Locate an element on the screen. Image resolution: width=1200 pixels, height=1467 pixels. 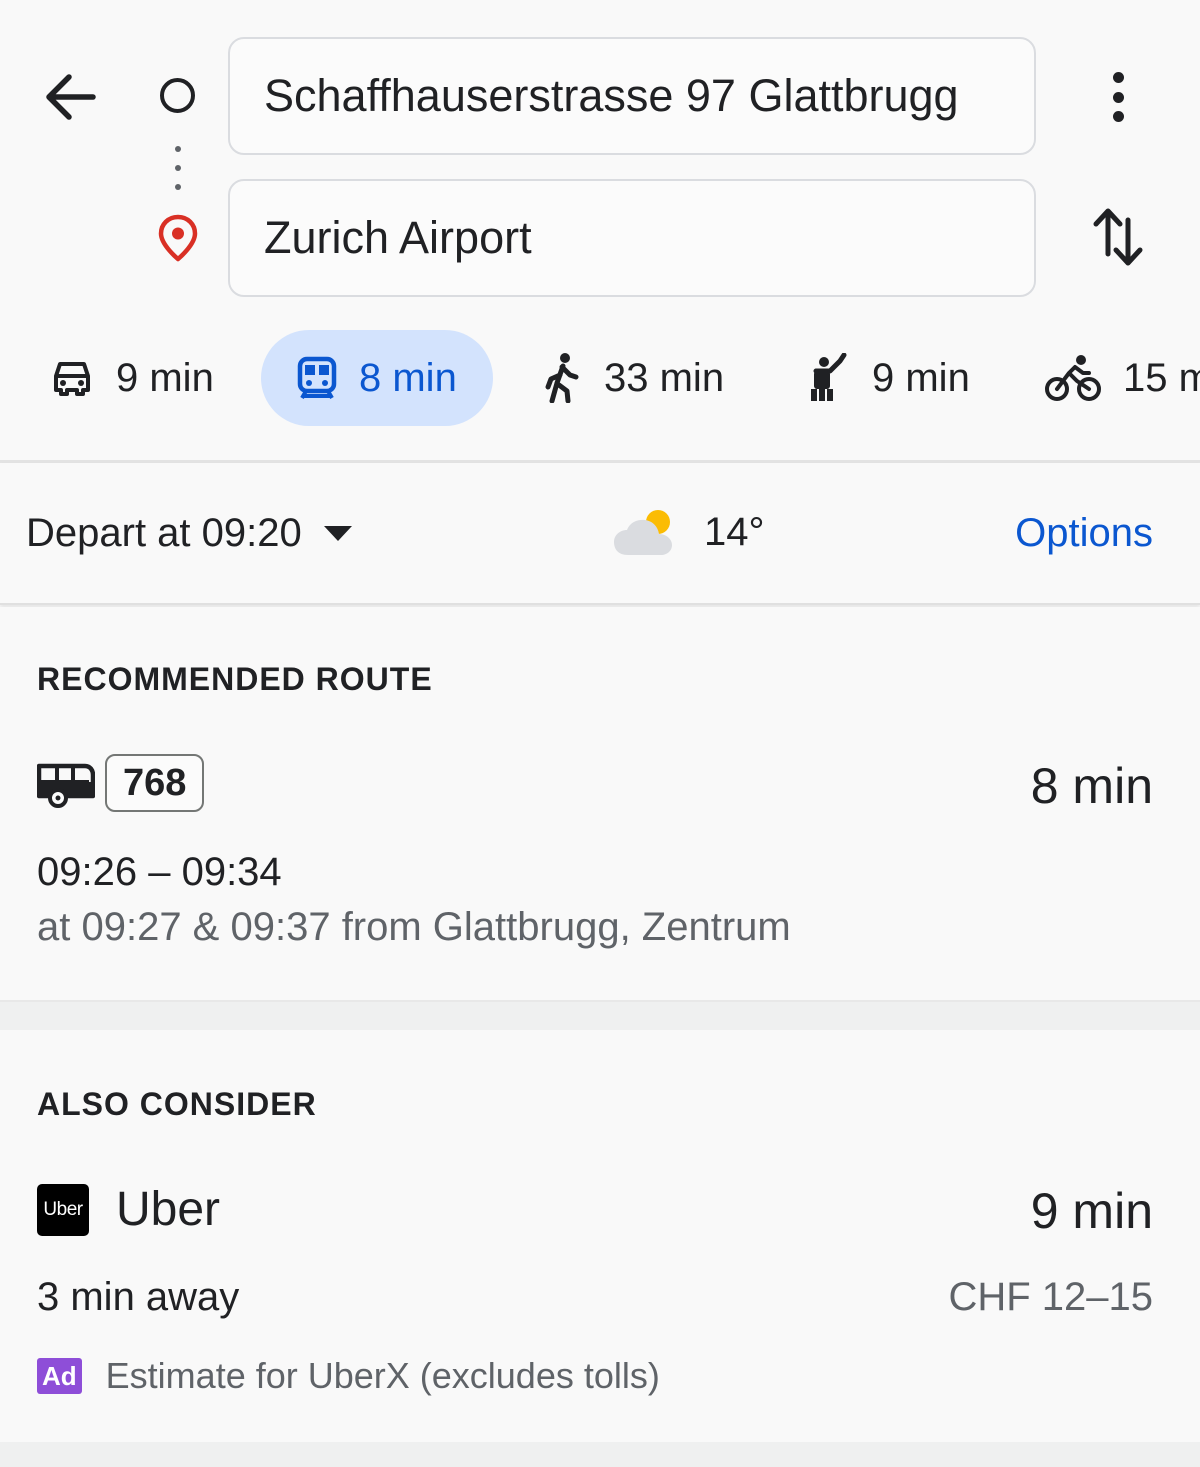
depart-bar: Depart at 09:20 14° Options is located at coordinates (600, 534).